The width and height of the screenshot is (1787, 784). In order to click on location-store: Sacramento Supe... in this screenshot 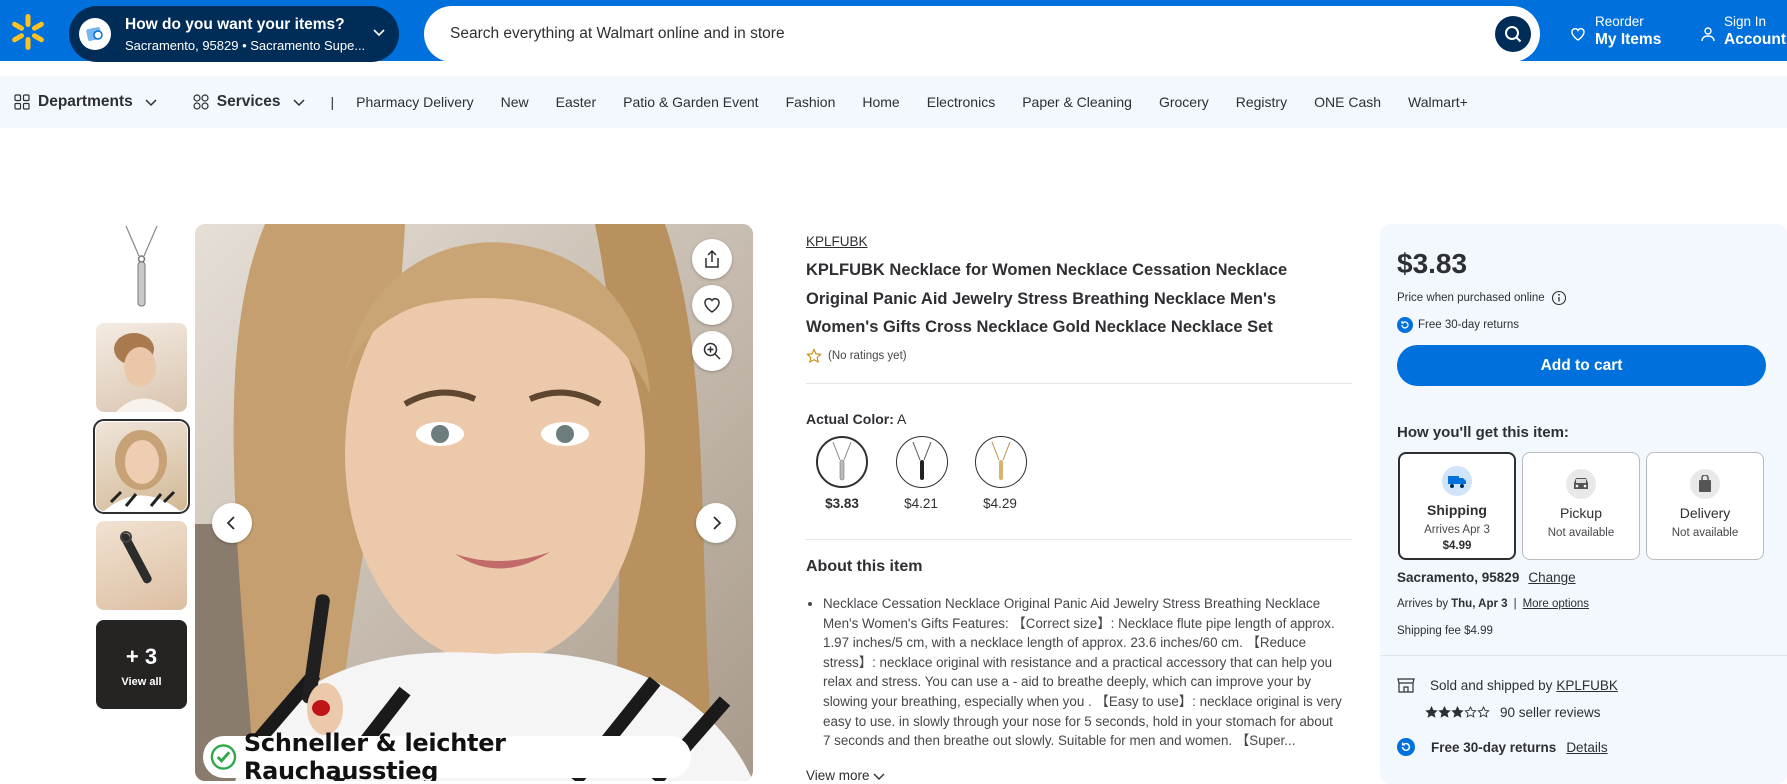, I will do `click(308, 45)`.